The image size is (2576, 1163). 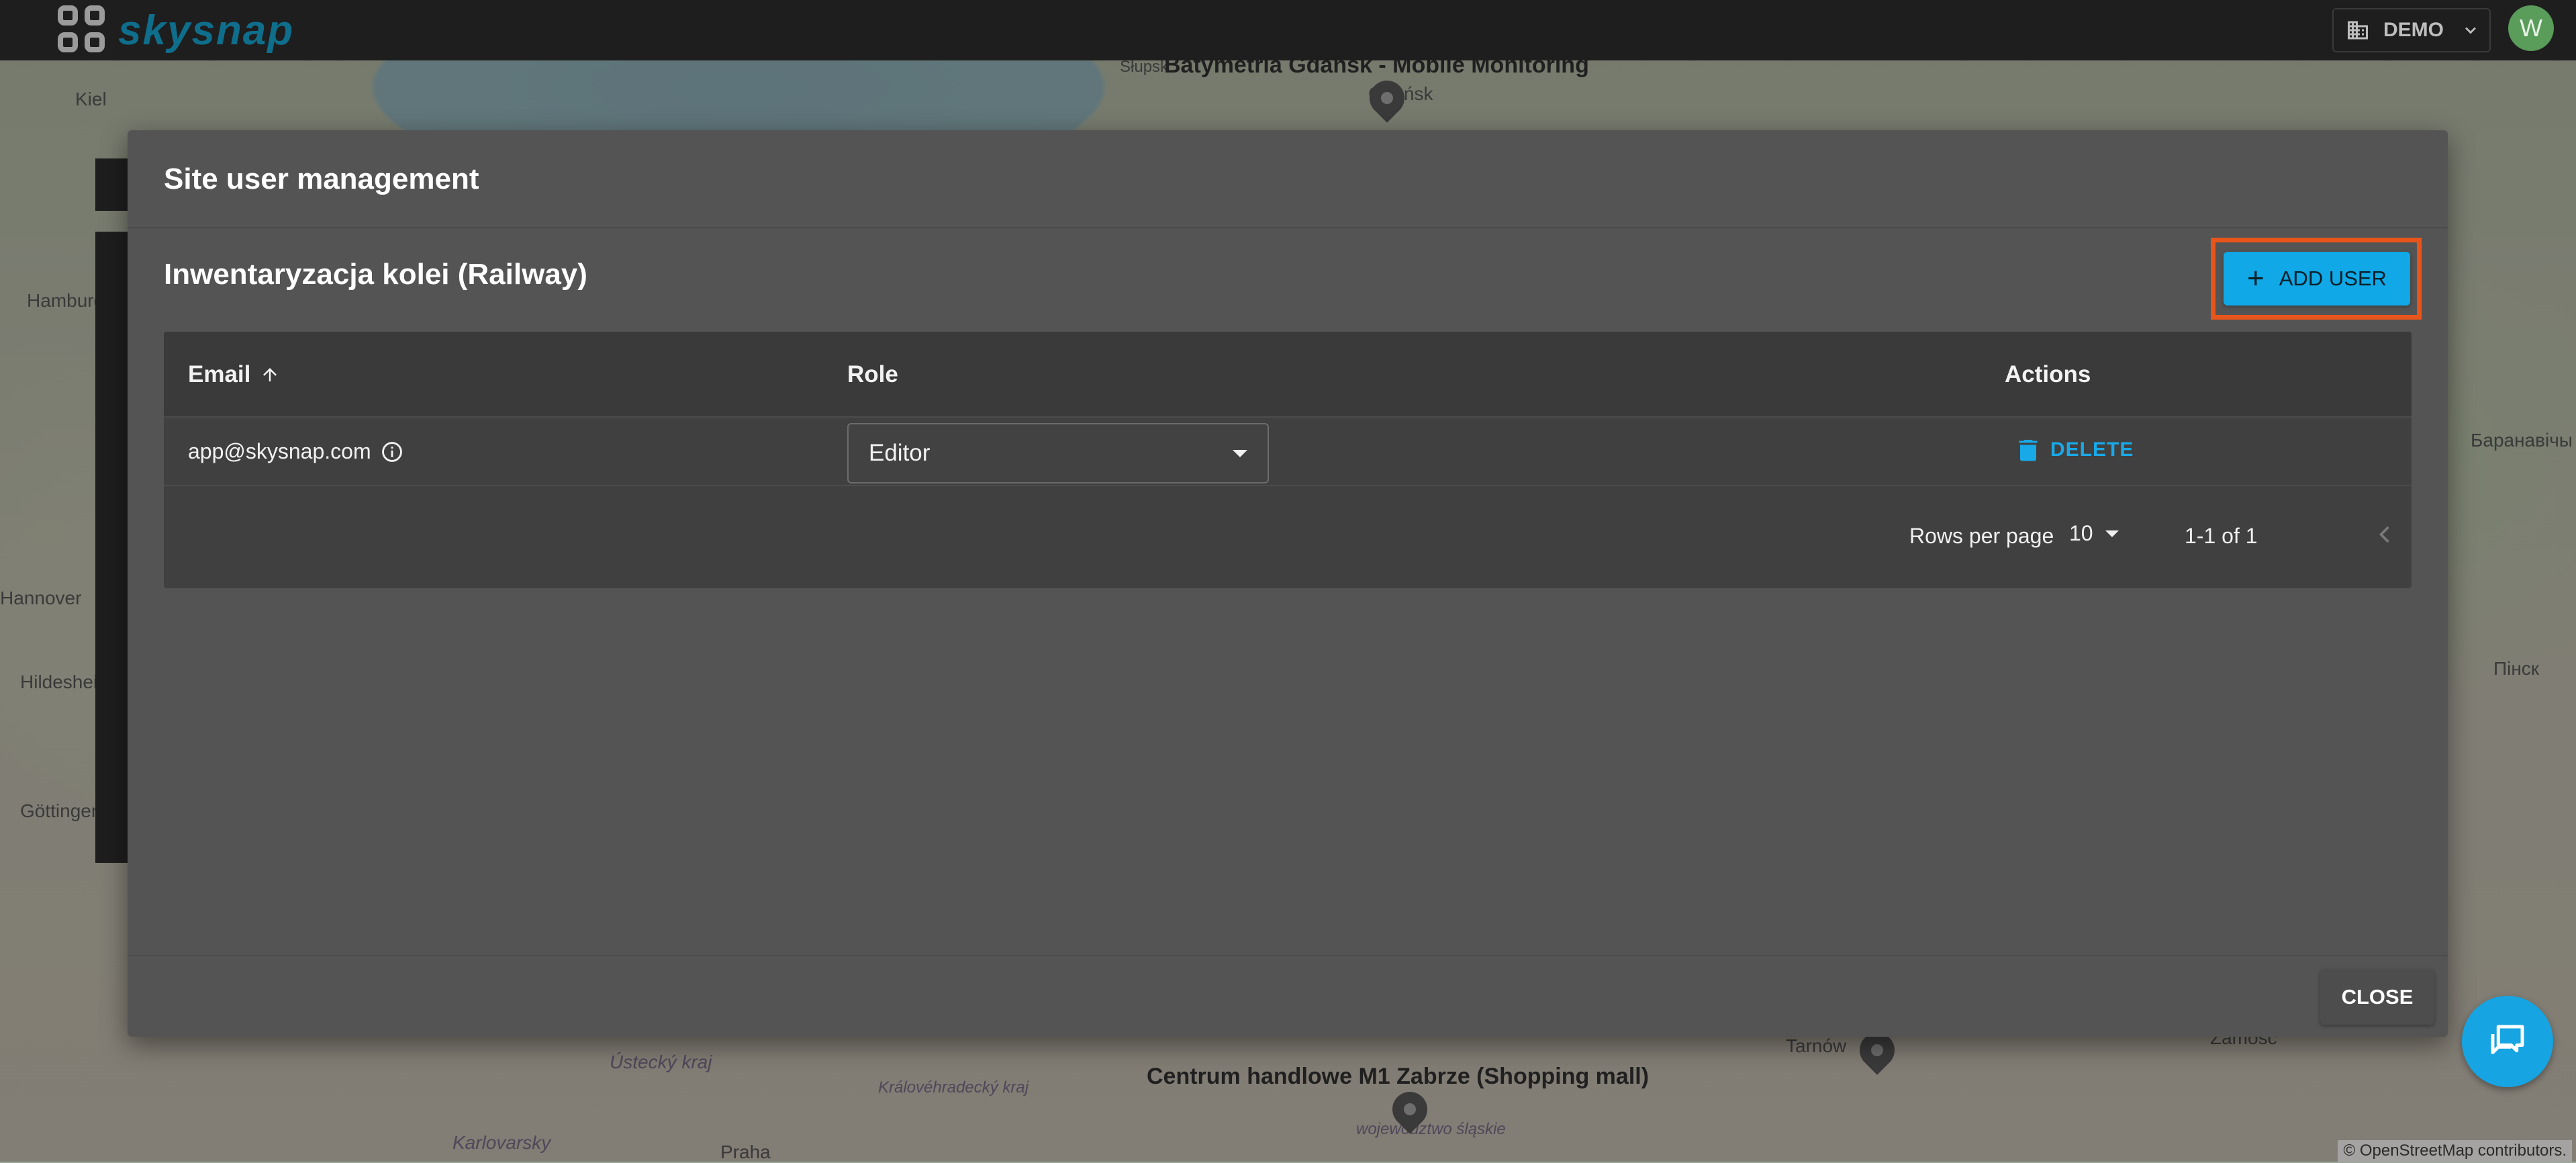 I want to click on chevron-down-icon, so click(x=2470, y=31).